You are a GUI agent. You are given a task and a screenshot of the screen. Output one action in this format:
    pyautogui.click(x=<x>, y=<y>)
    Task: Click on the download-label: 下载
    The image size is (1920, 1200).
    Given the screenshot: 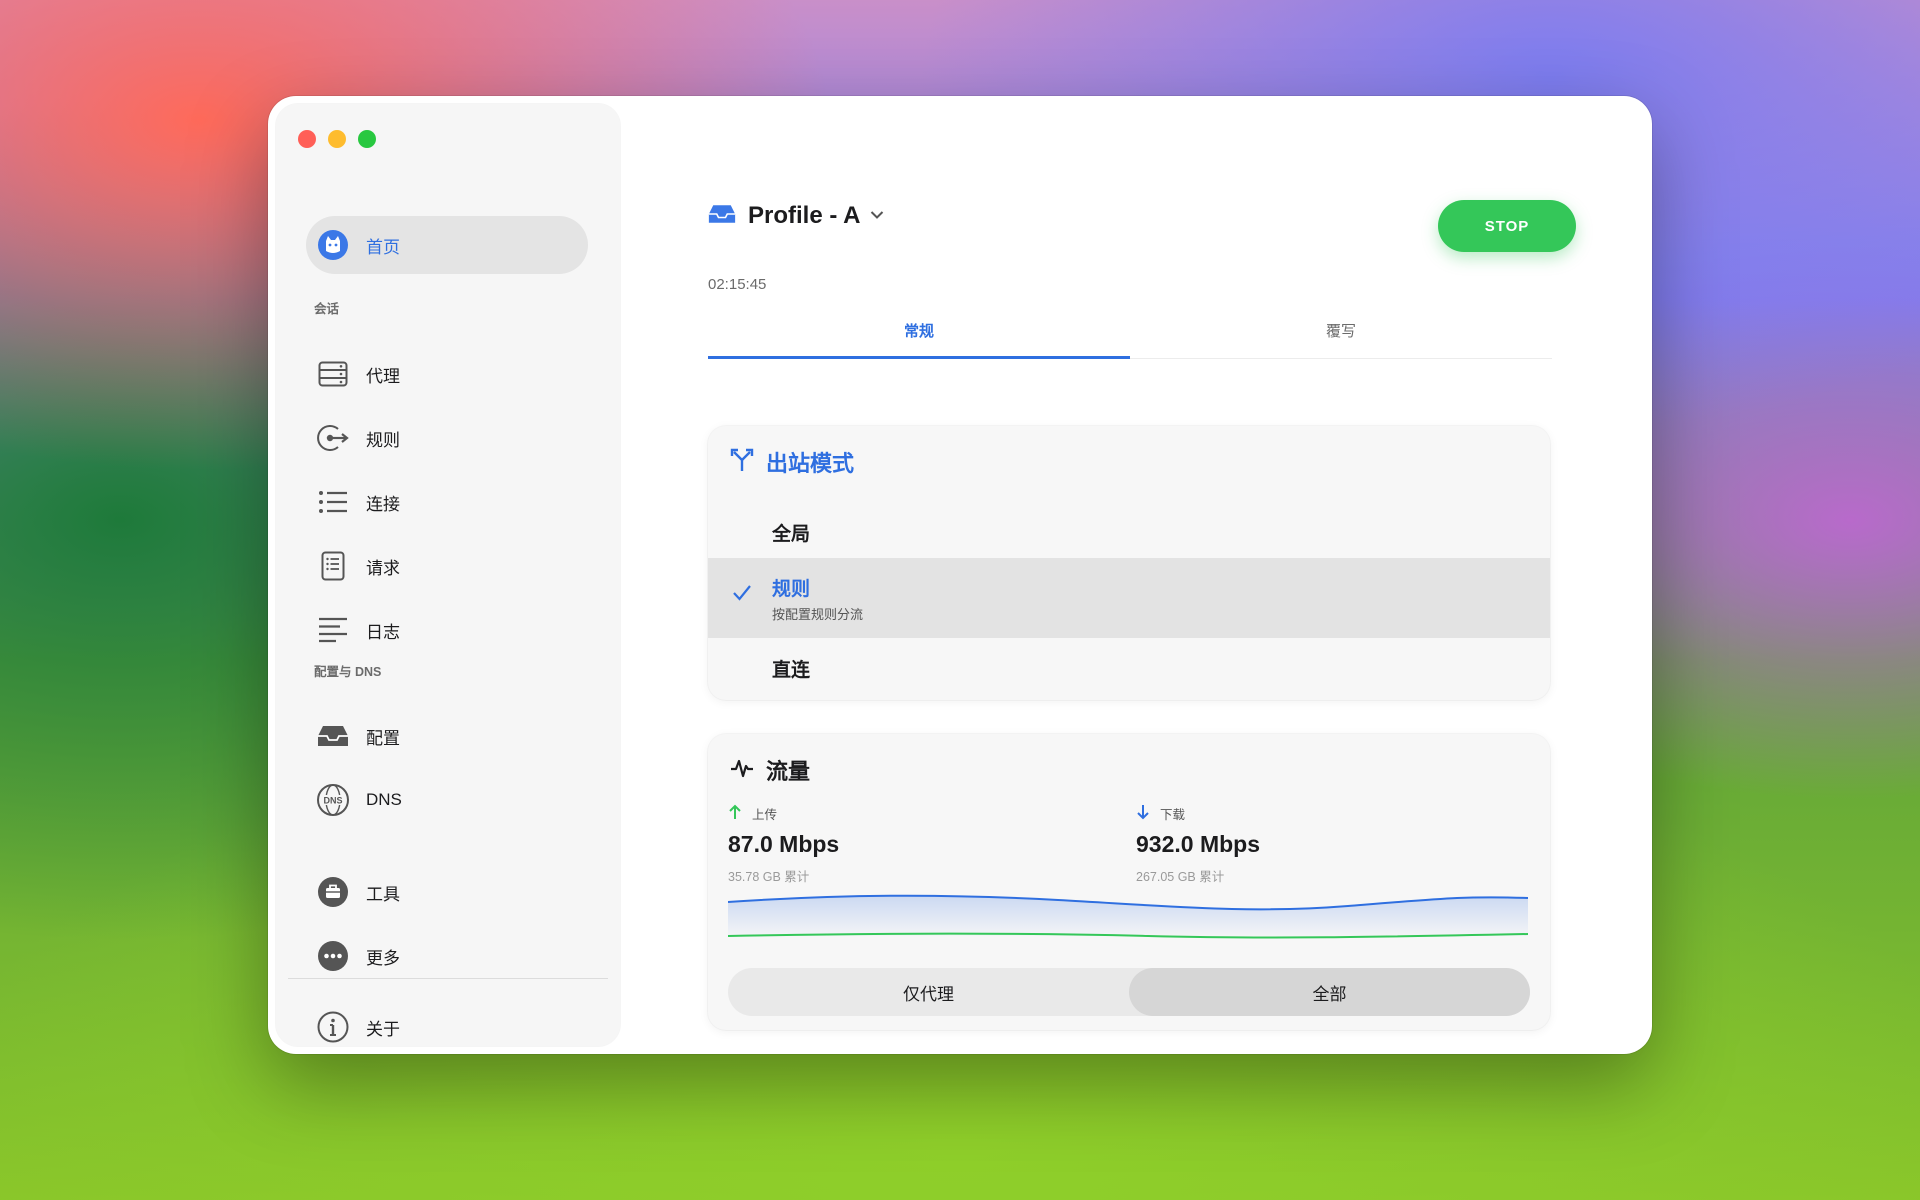 What is the action you would take?
    pyautogui.click(x=1173, y=815)
    